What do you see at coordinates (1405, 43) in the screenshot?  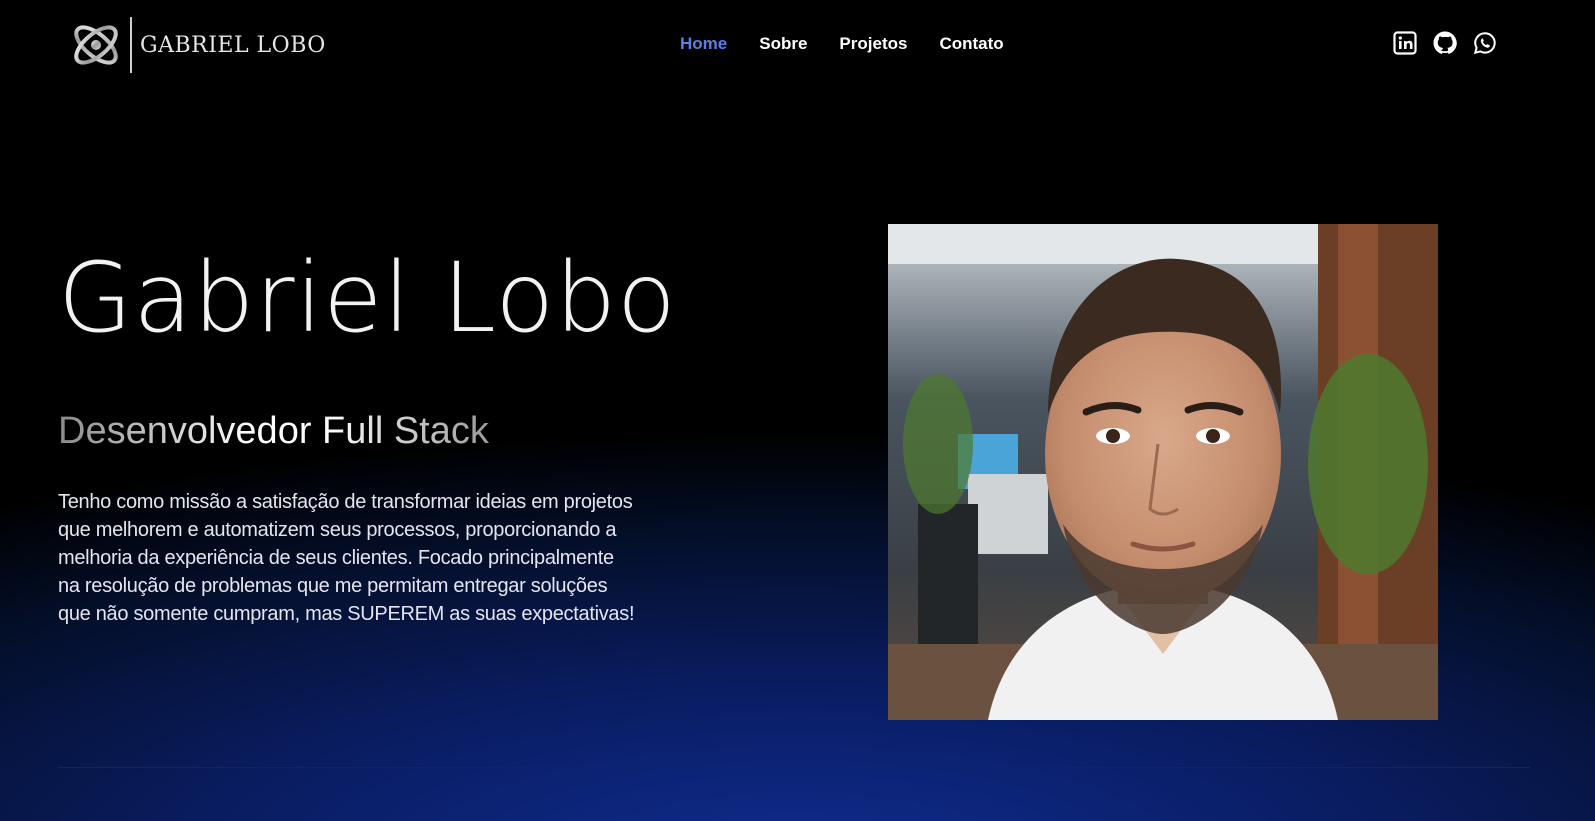 I see `linkedin-icon` at bounding box center [1405, 43].